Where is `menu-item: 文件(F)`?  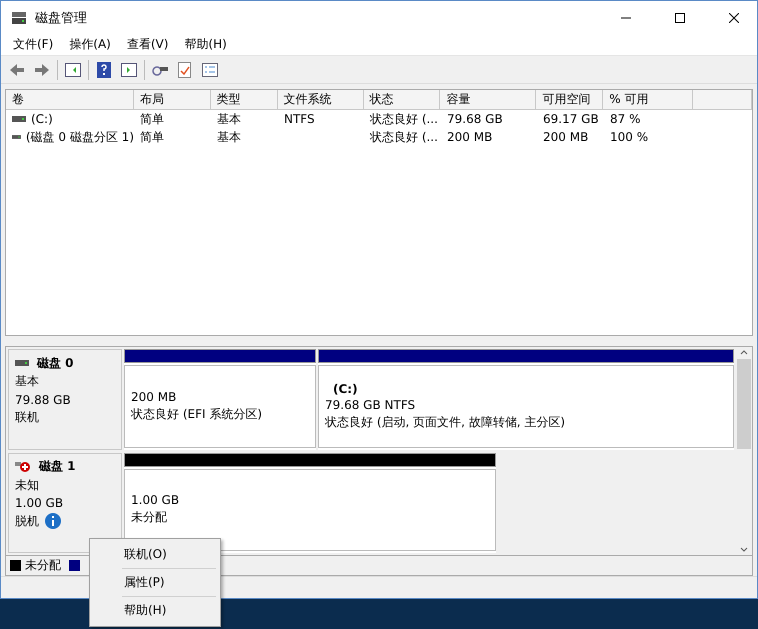 menu-item: 文件(F) is located at coordinates (33, 45).